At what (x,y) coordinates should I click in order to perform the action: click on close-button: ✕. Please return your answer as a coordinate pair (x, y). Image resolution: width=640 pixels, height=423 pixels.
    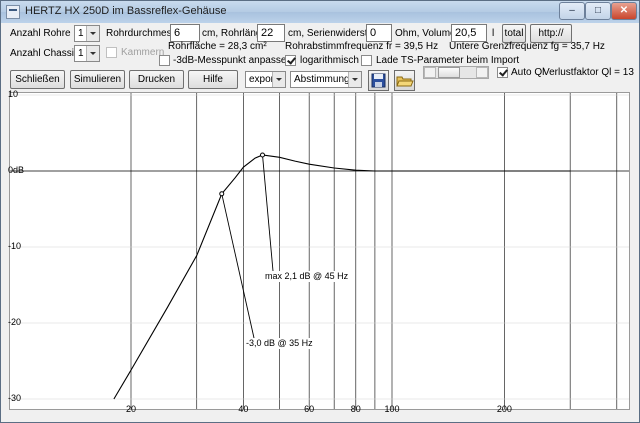
    Looking at the image, I should click on (624, 11).